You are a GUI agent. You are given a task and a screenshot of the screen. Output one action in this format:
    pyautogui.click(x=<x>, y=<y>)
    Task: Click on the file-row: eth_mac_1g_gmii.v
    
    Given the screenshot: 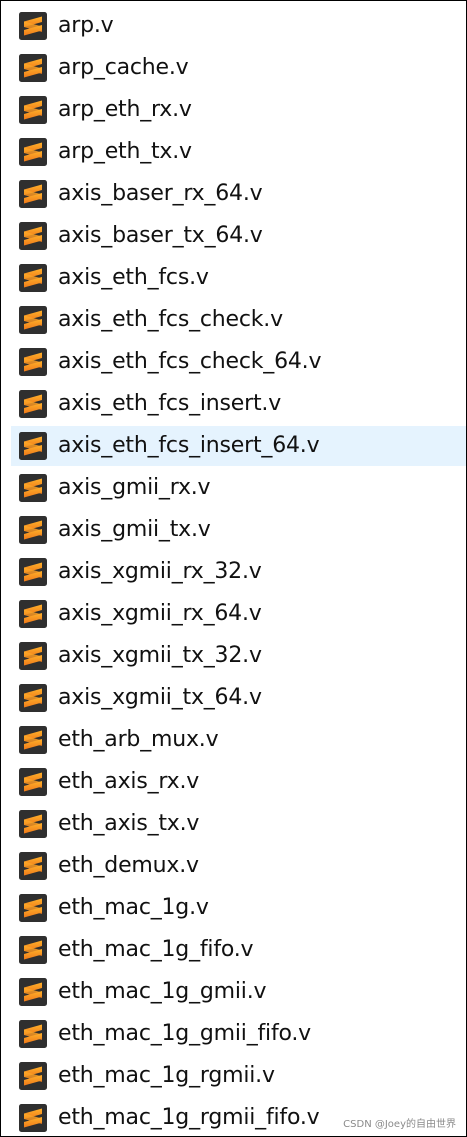 What is the action you would take?
    pyautogui.click(x=233, y=992)
    